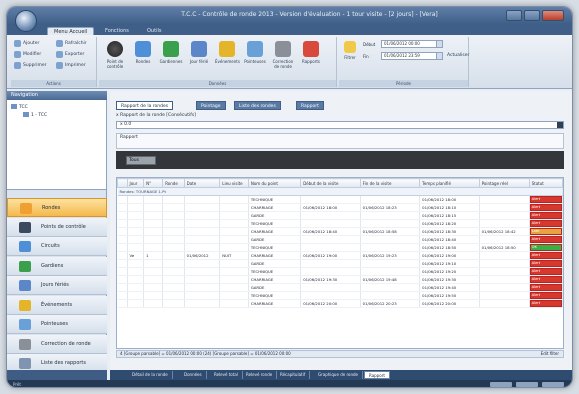 This screenshot has height=394, width=579. I want to click on nav-item-6: Pointeuses, so click(57, 324).